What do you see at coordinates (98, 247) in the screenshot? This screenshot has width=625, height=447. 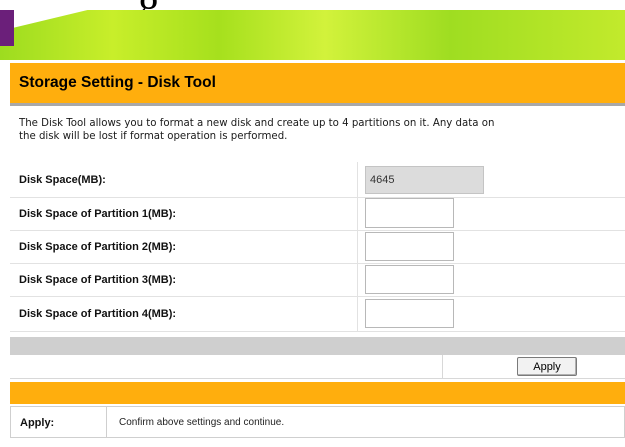 I see `partition-2-label: Disk Space of Partition 2(MB):` at bounding box center [98, 247].